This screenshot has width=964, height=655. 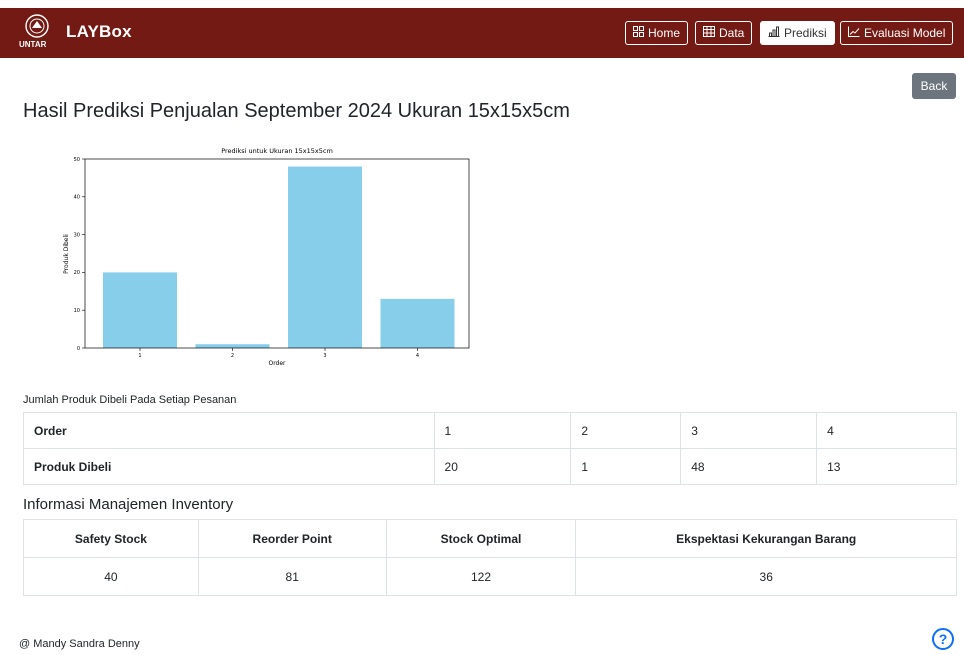 I want to click on table-icon, so click(x=709, y=33).